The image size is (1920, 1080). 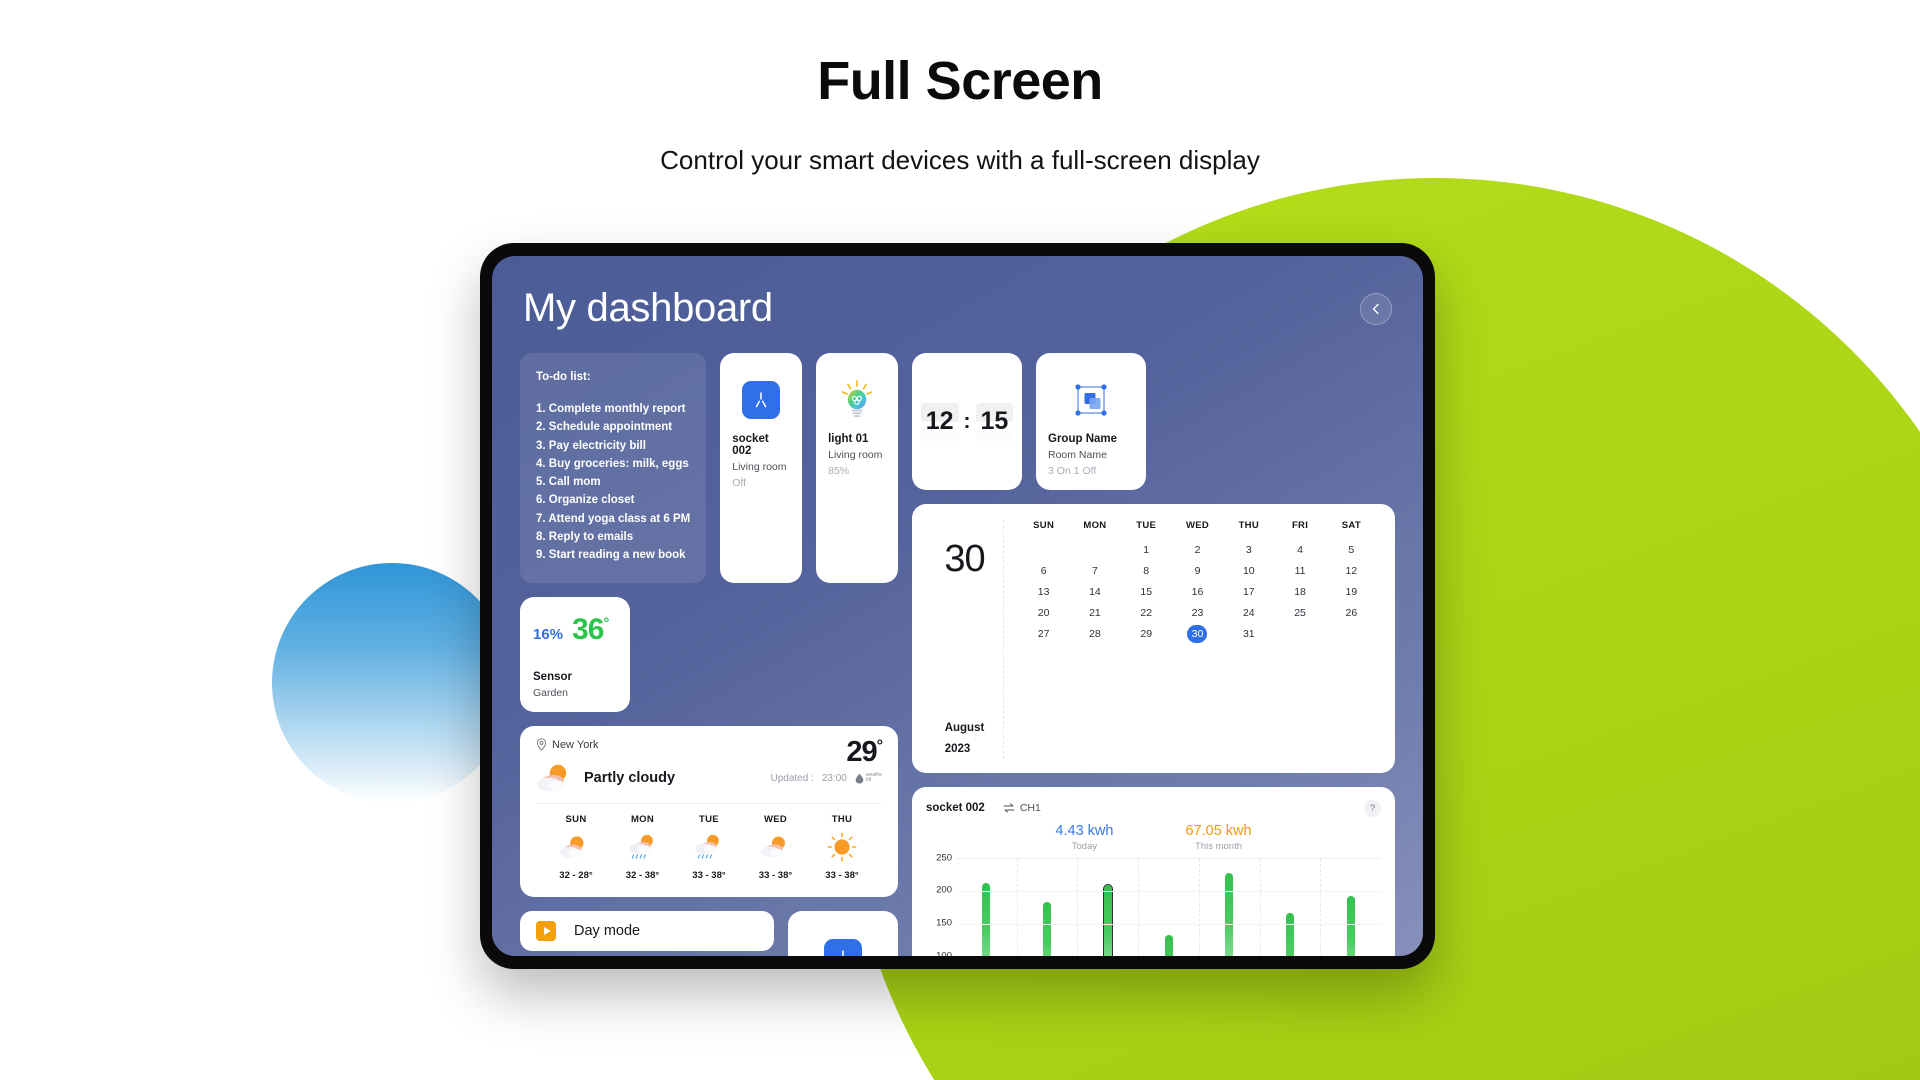 I want to click on energy-today: 4.43 kwh Today, so click(x=1084, y=837).